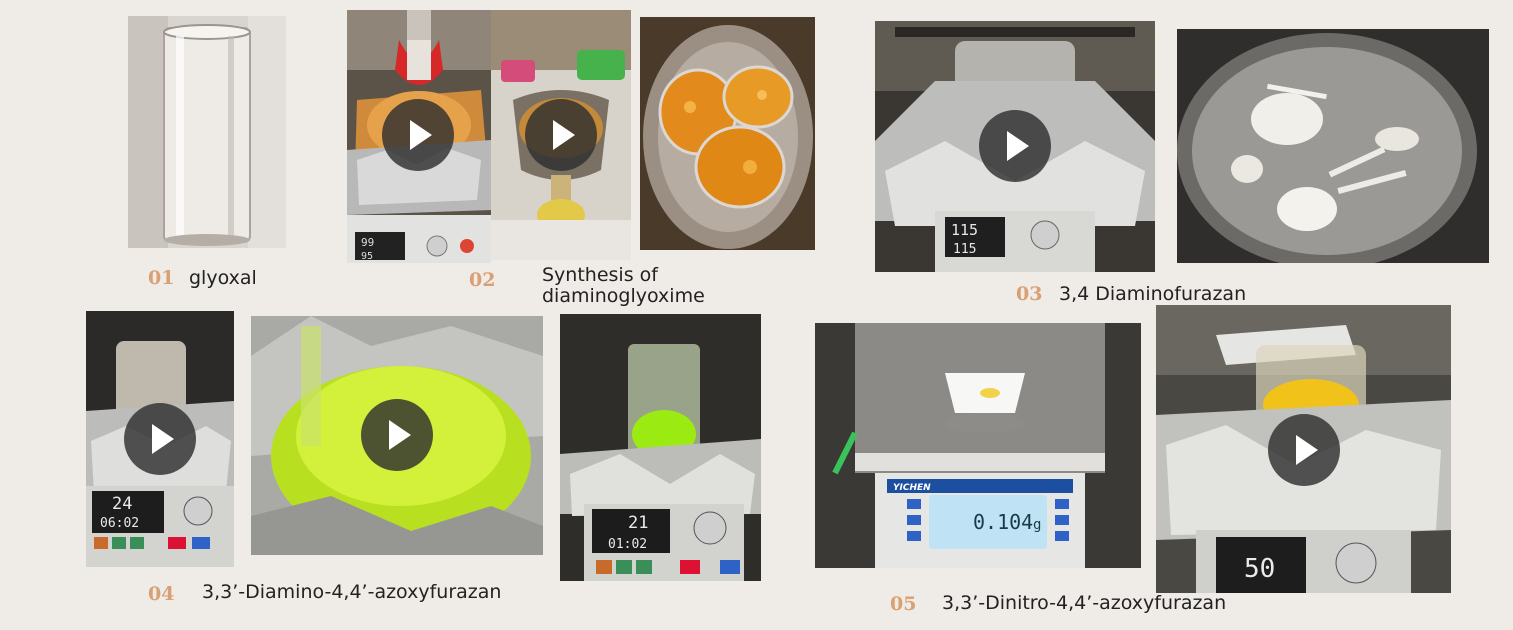  What do you see at coordinates (352, 592) in the screenshot?
I see `step-label-diamino-azoxyfurazan: 3,3’-Diamino-4,4’-azoxyfurazan` at bounding box center [352, 592].